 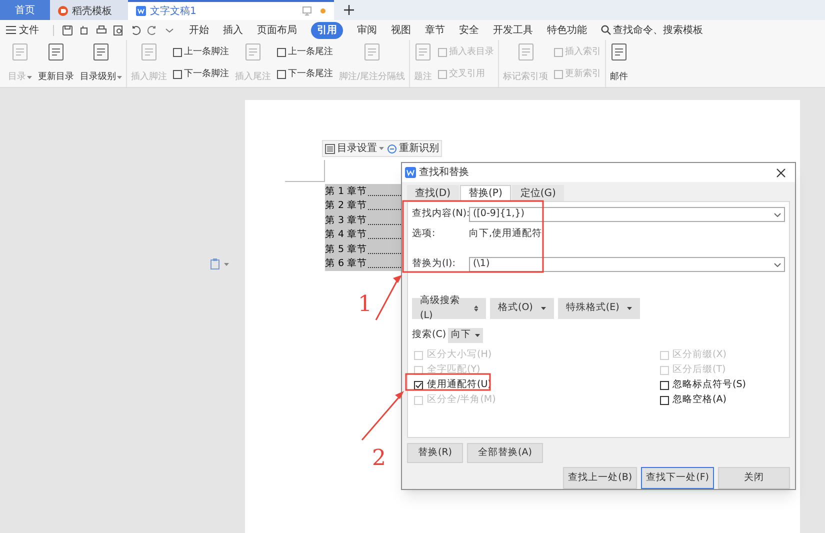 What do you see at coordinates (722, 400) in the screenshot?
I see `checkbox: 忽略空格(A)` at bounding box center [722, 400].